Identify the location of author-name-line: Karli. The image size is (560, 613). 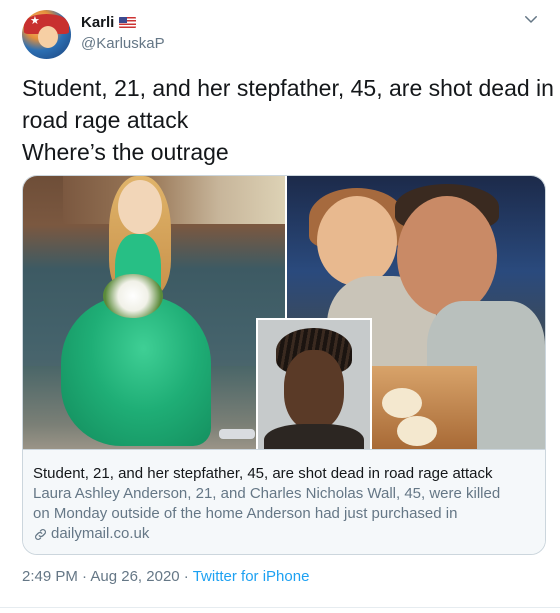
(109, 22).